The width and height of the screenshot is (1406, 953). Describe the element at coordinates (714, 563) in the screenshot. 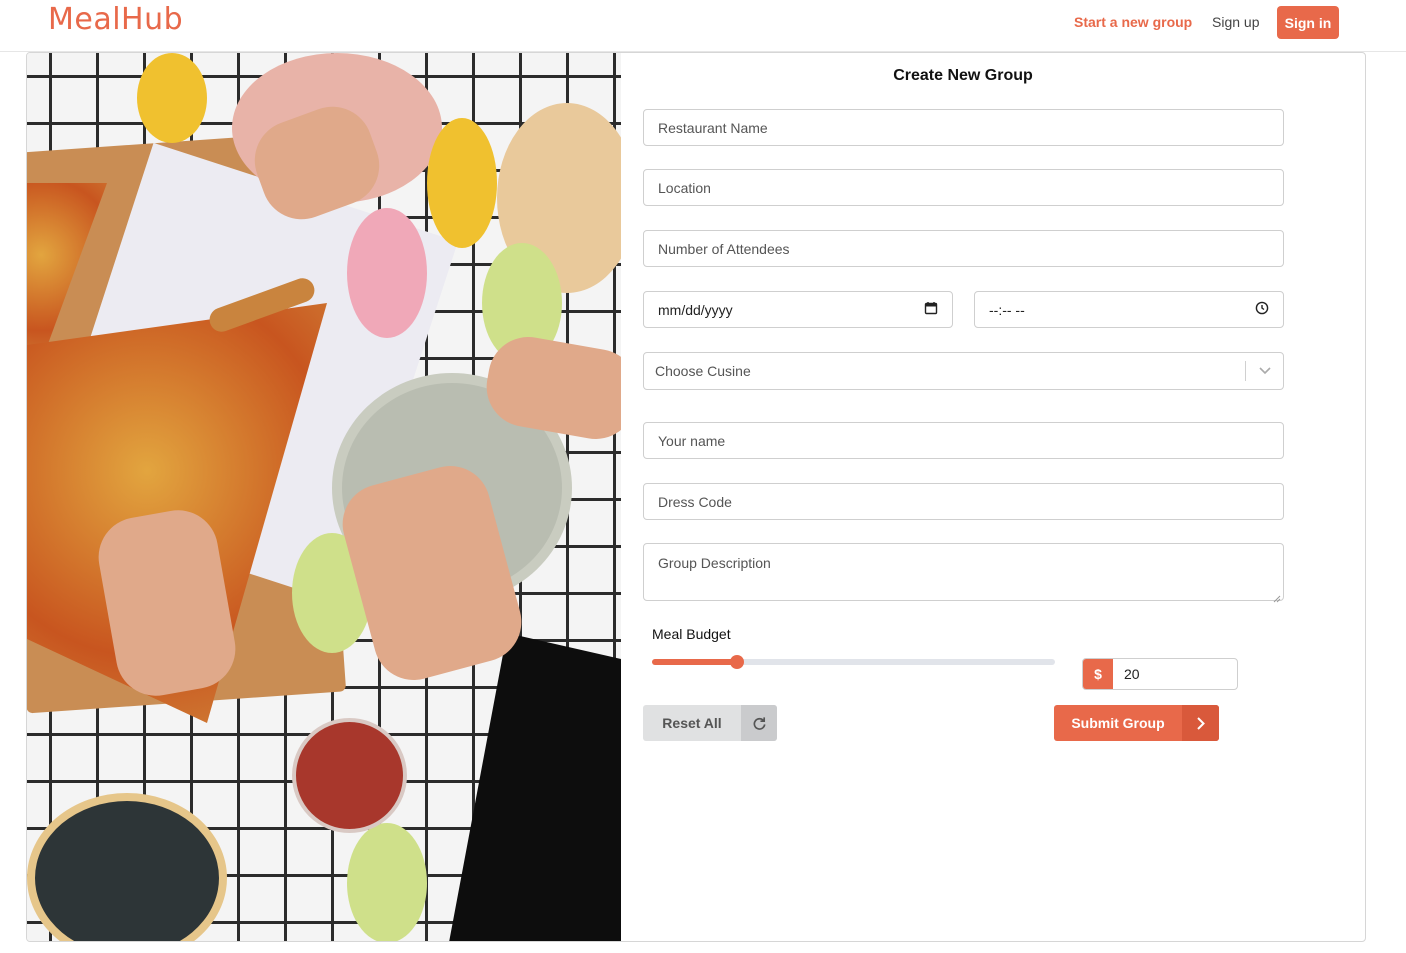

I see `group-description-placeholder: Group Description` at that location.